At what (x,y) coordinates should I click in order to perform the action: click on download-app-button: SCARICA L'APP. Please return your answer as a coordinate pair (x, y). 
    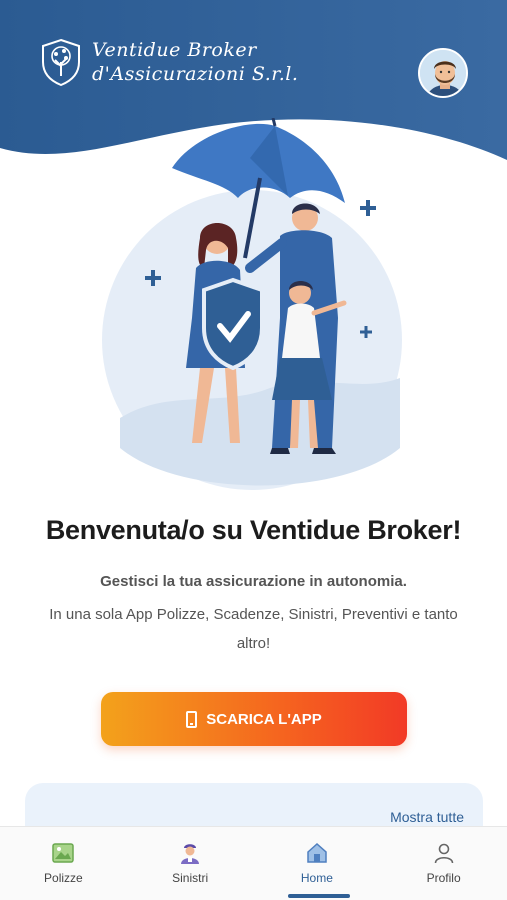
    Looking at the image, I should click on (254, 719).